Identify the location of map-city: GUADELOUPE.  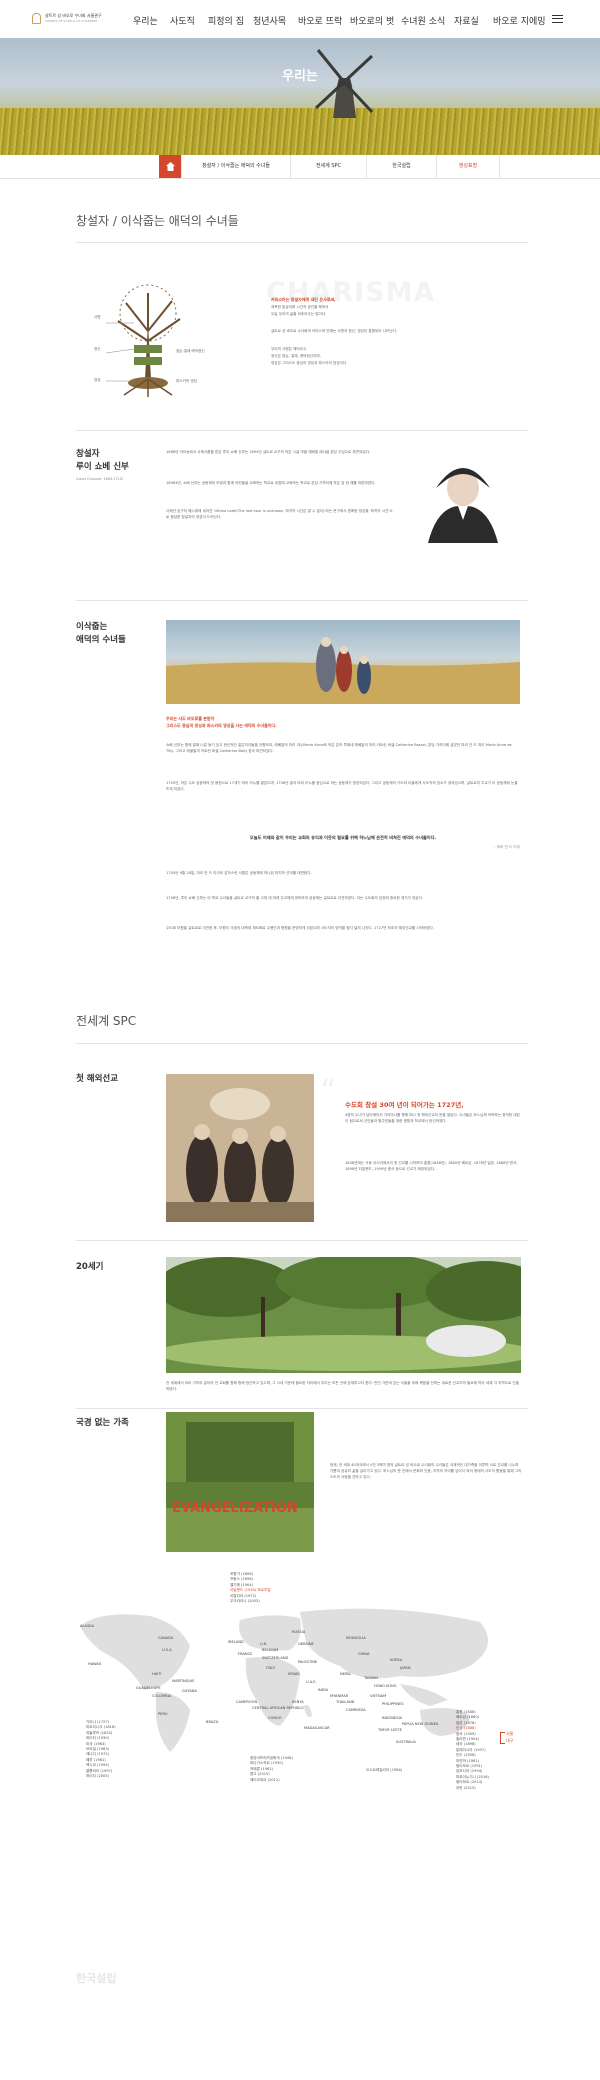
(148, 1688).